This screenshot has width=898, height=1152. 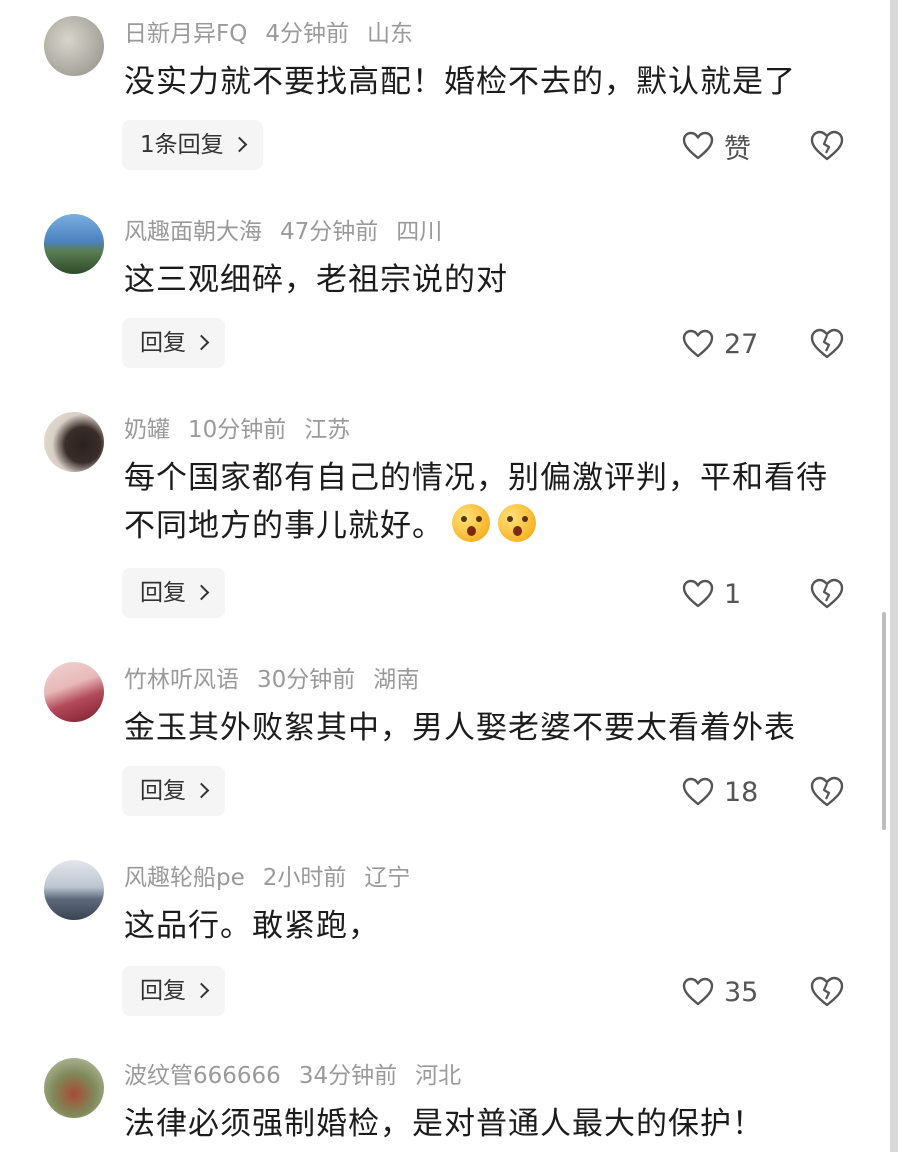 I want to click on comment-location: 湖南, so click(x=396, y=680).